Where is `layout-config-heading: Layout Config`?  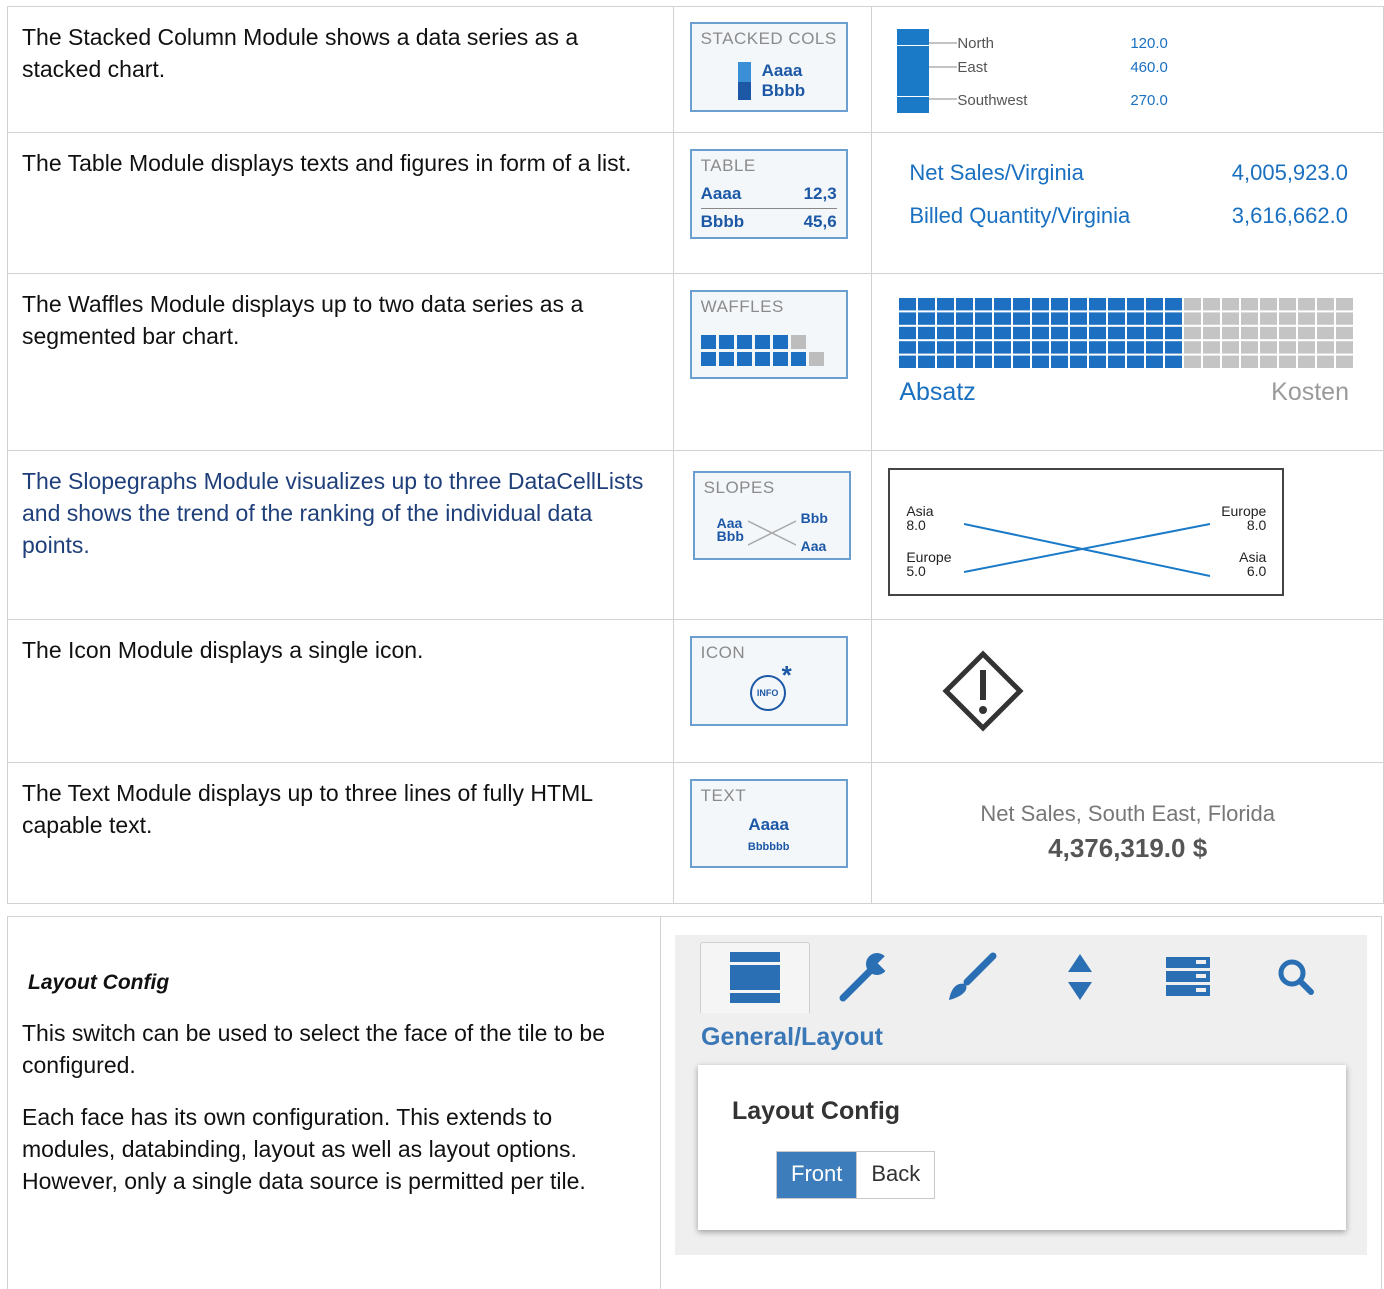
layout-config-heading: Layout Config is located at coordinates (99, 982).